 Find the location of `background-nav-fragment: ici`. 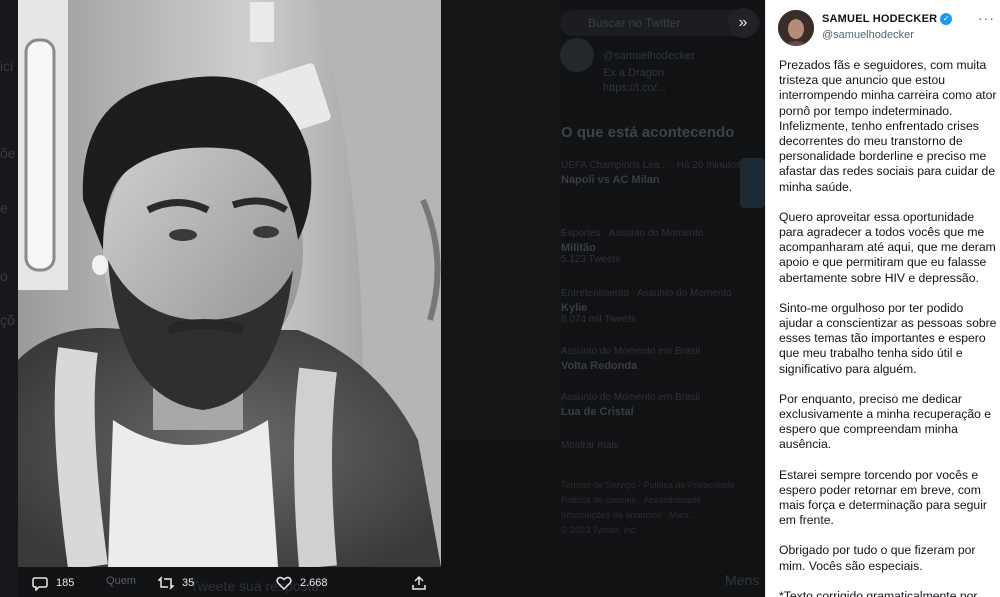

background-nav-fragment: ici is located at coordinates (7, 66).